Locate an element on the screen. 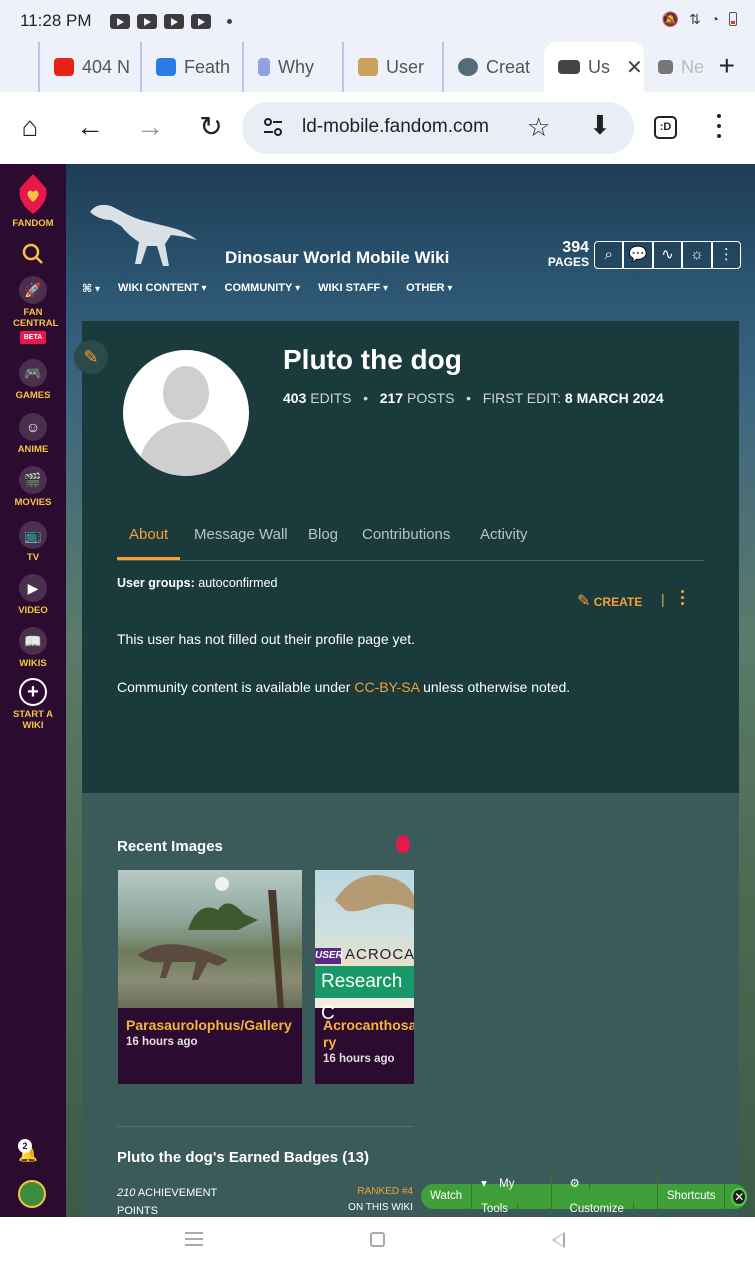  search-button is located at coordinates (33, 254).